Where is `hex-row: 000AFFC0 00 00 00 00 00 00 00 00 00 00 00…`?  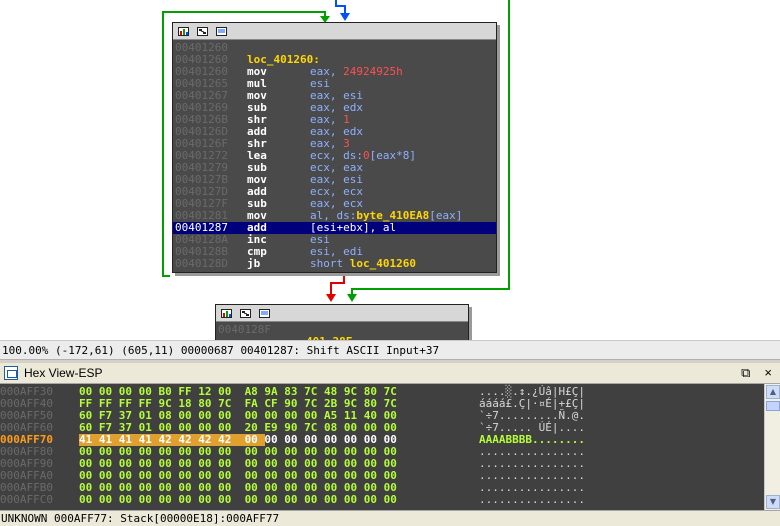
hex-row: 000AFFC0 00 00 00 00 00 00 00 00 00 00 00… is located at coordinates (382, 500).